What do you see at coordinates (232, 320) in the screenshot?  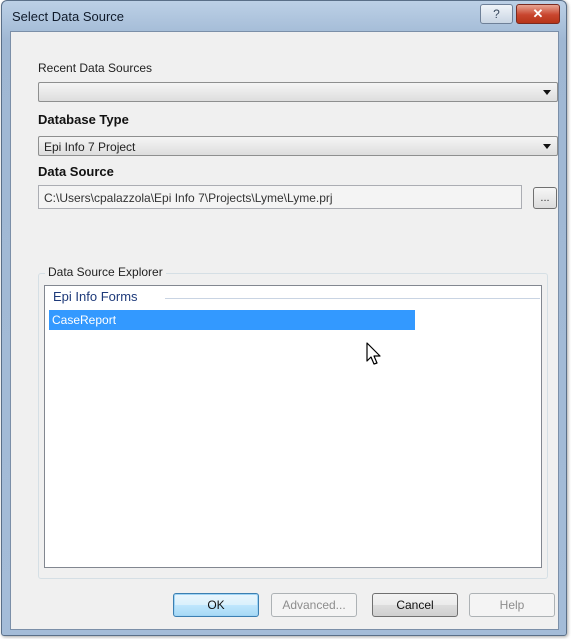 I see `list-item-casereport: CaseReport` at bounding box center [232, 320].